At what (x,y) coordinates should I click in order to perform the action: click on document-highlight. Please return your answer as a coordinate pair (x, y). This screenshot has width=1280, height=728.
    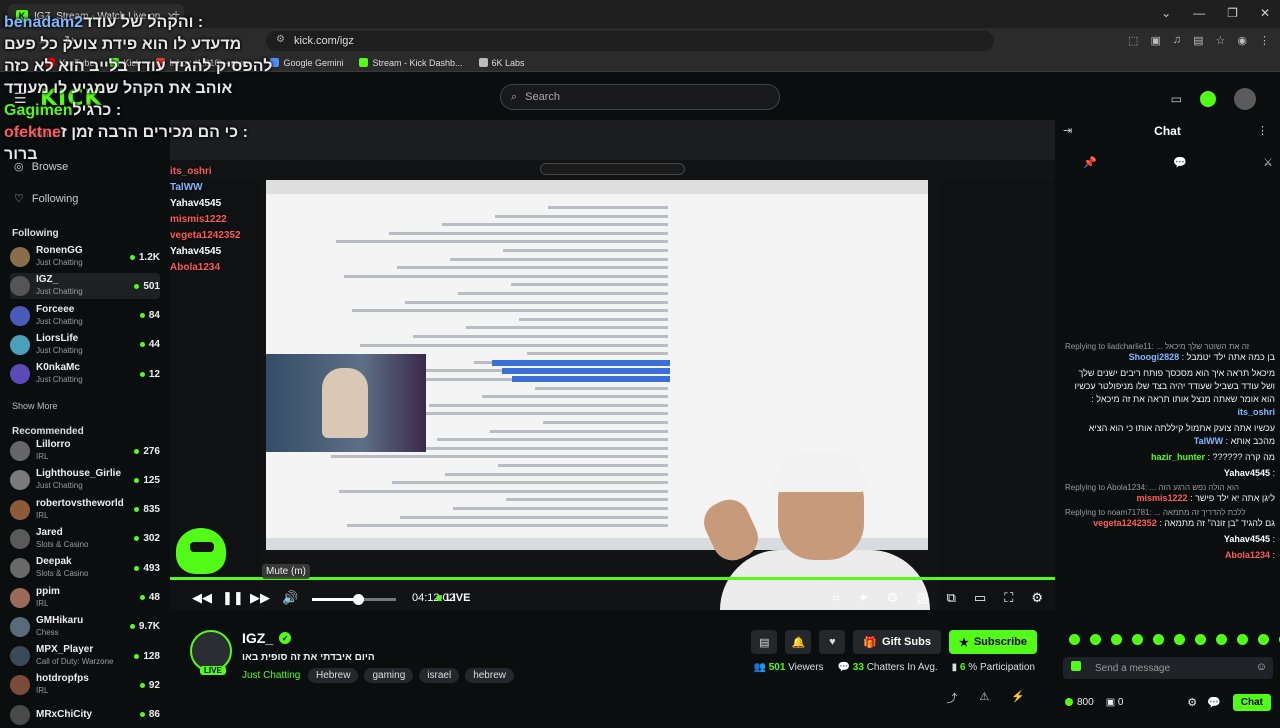
    Looking at the image, I should click on (586, 371).